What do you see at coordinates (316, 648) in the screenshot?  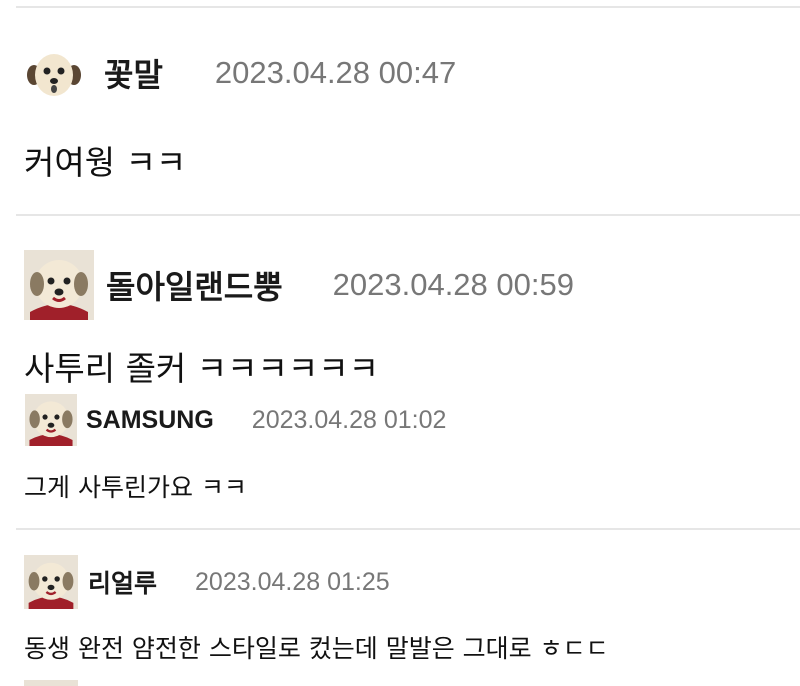 I see `comment-text: 동생 완전 얌전한 스타일로 컸는데 말발은 그대로 ㅎㄷㄷ` at bounding box center [316, 648].